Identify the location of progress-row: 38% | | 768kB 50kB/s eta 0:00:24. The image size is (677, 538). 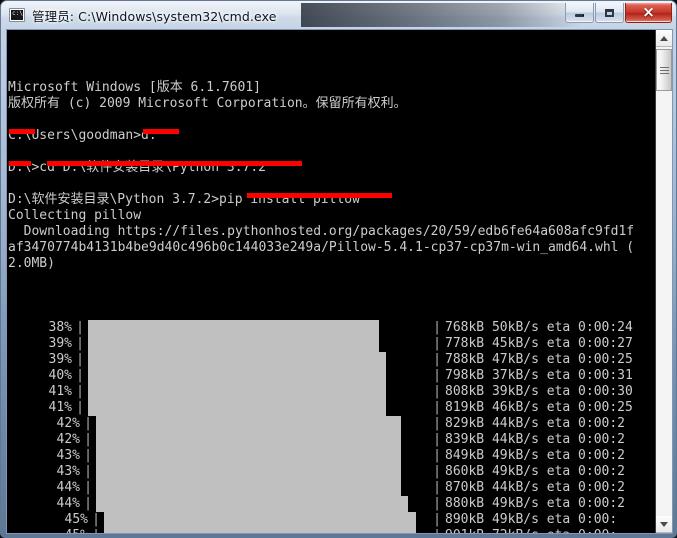
(331, 328).